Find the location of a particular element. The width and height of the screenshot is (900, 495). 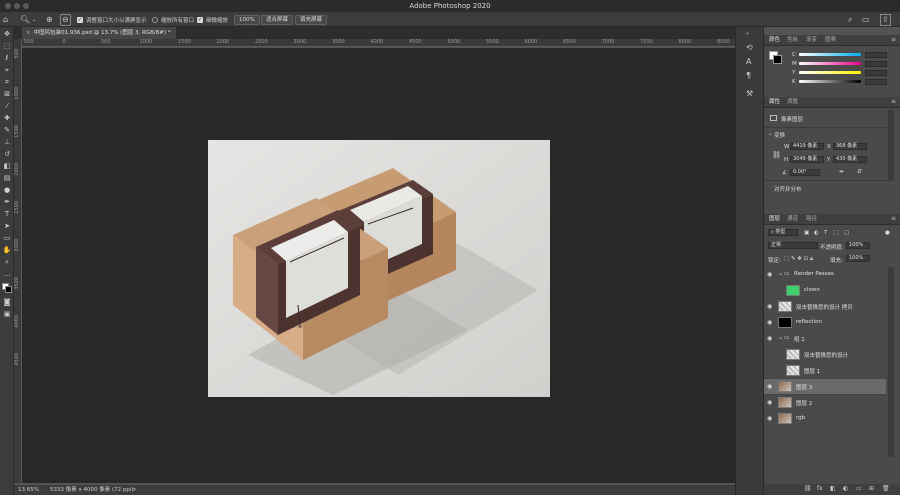

layer-row: ◉ 双击替换您的设计 拷贝 is located at coordinates (825, 307).